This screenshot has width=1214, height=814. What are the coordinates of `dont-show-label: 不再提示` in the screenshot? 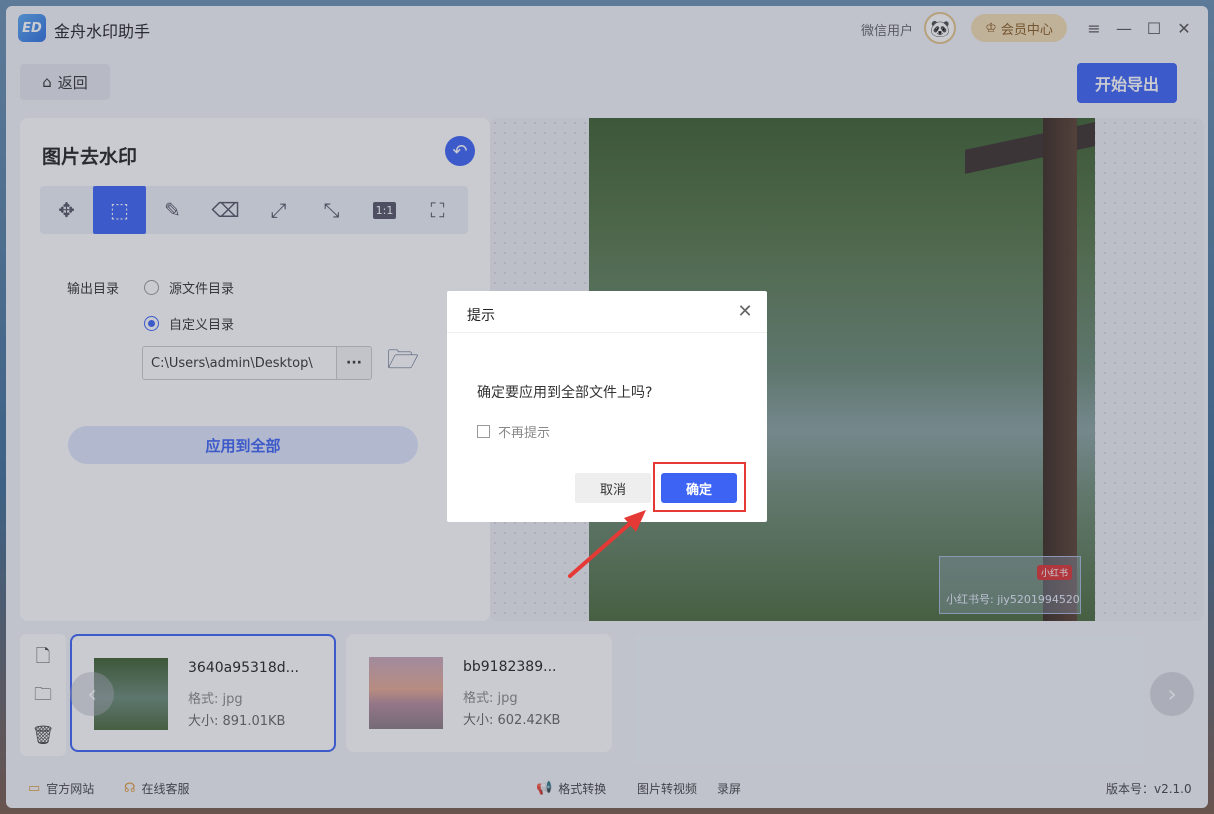 It's located at (524, 433).